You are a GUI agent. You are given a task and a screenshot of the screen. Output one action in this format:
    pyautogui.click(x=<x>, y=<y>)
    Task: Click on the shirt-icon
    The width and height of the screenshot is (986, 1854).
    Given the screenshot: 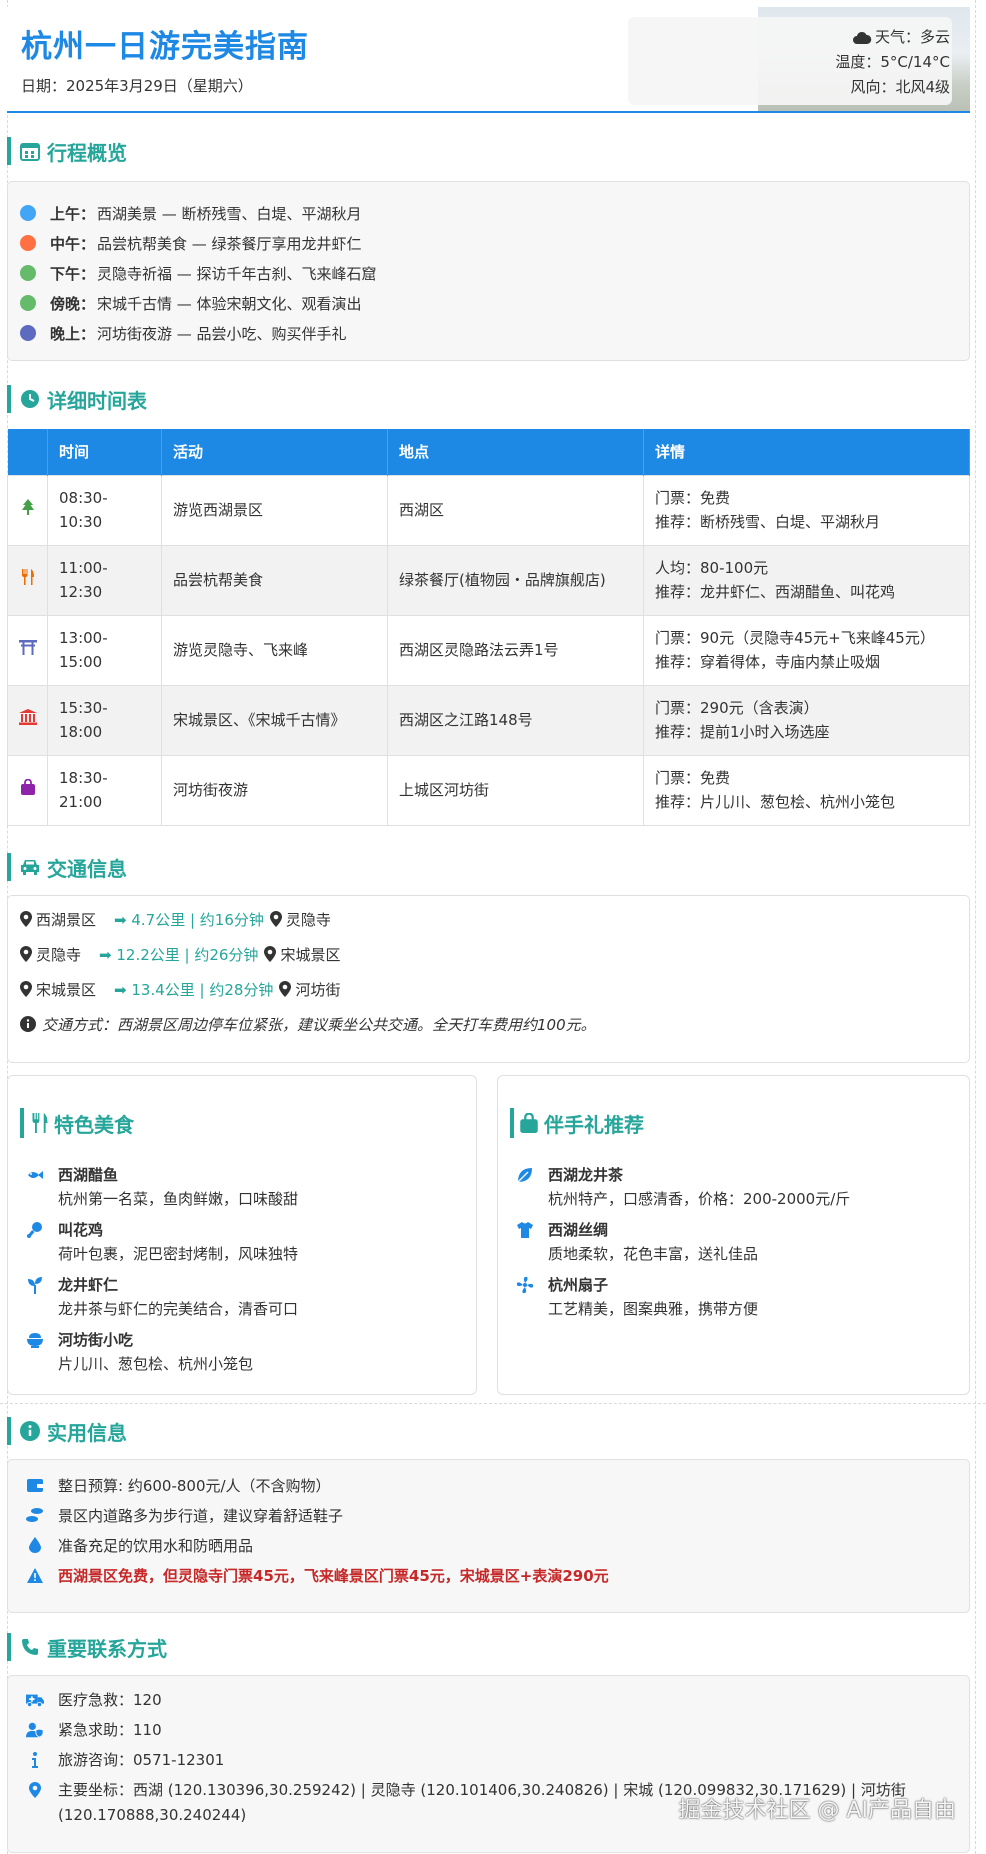 What is the action you would take?
    pyautogui.click(x=525, y=1230)
    